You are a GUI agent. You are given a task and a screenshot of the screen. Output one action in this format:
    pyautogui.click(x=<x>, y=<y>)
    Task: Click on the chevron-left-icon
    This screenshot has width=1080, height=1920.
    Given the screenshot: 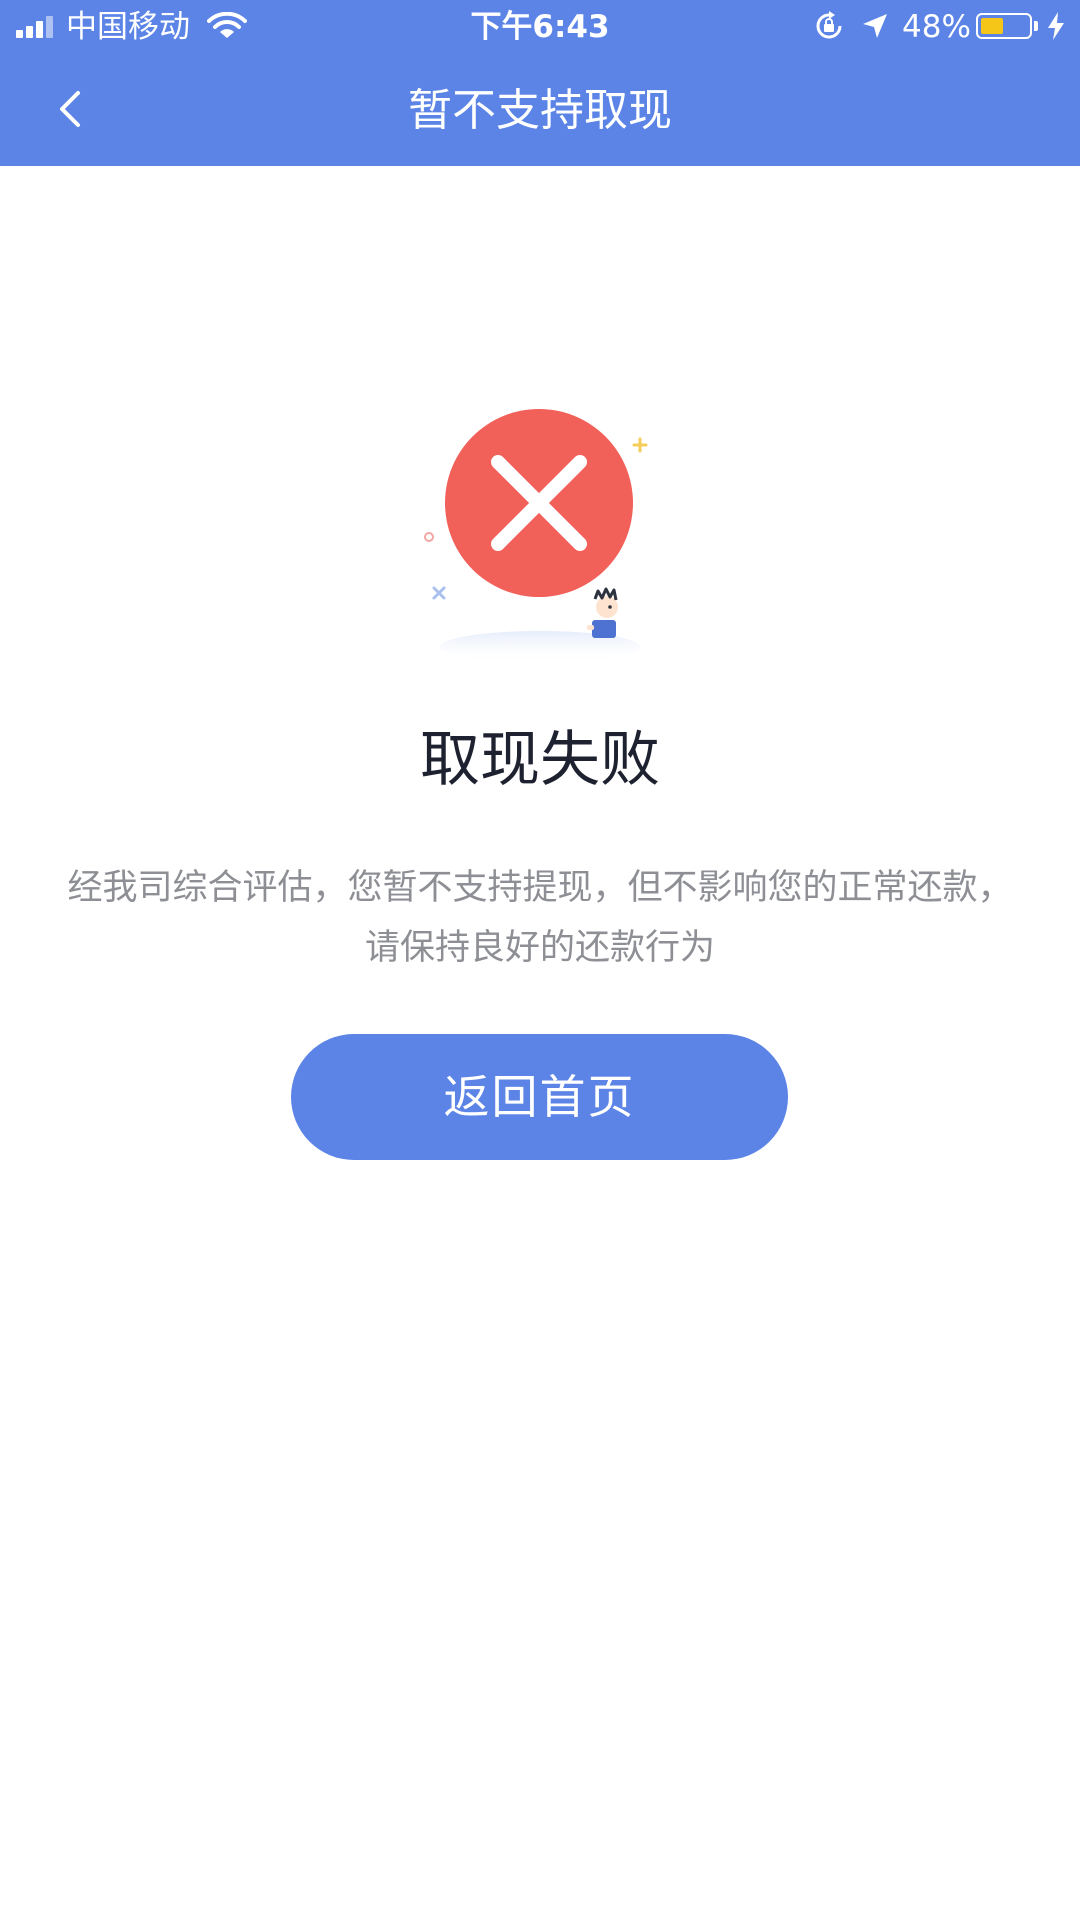 What is the action you would take?
    pyautogui.click(x=72, y=109)
    